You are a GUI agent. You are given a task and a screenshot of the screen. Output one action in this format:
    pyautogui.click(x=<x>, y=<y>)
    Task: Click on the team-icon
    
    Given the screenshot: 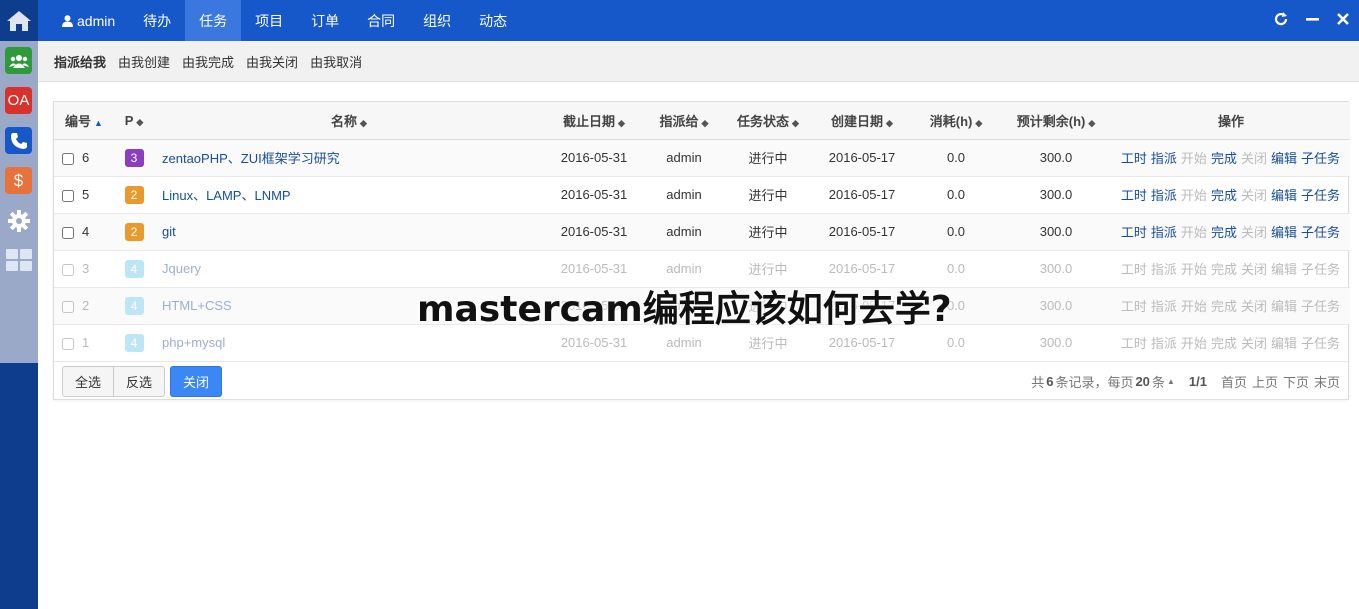 What is the action you would take?
    pyautogui.click(x=18, y=60)
    